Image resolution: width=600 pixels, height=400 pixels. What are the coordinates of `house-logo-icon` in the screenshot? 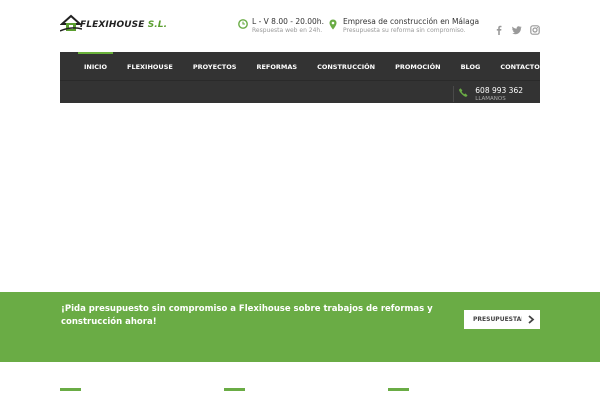 It's located at (71, 23).